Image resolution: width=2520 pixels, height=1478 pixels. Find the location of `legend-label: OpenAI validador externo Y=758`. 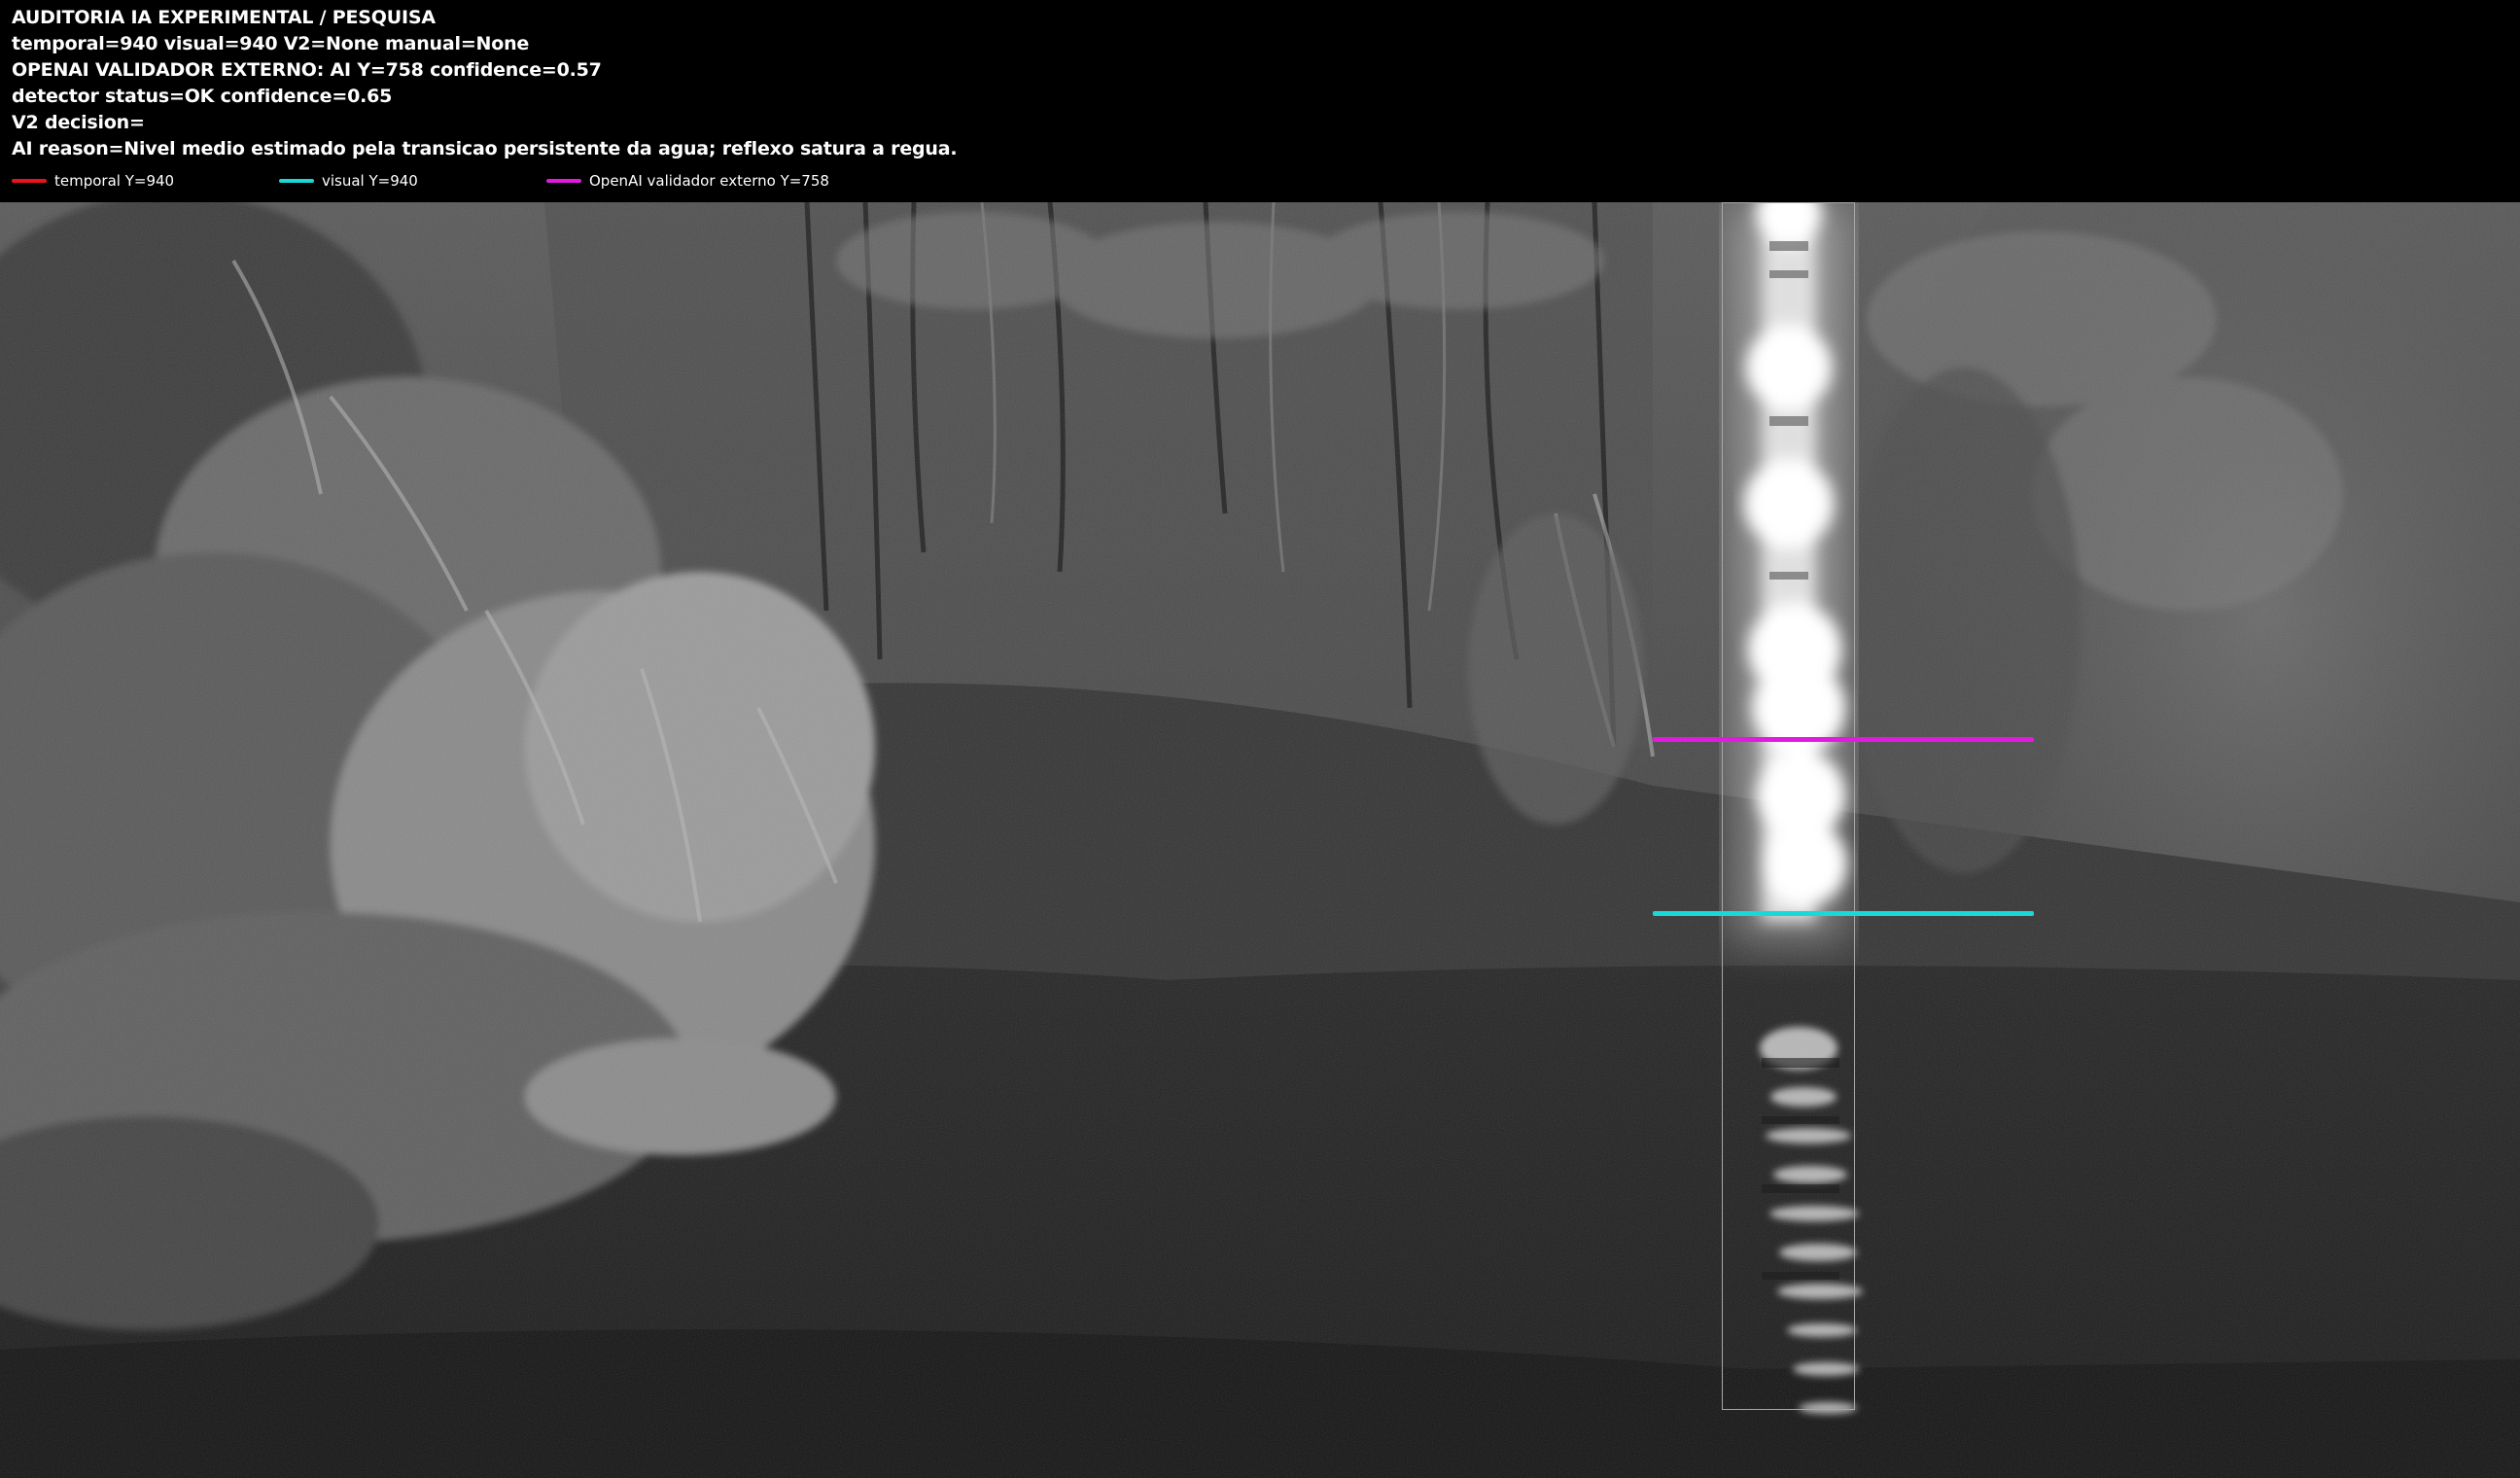

legend-label: OpenAI validador externo Y=758 is located at coordinates (709, 181).